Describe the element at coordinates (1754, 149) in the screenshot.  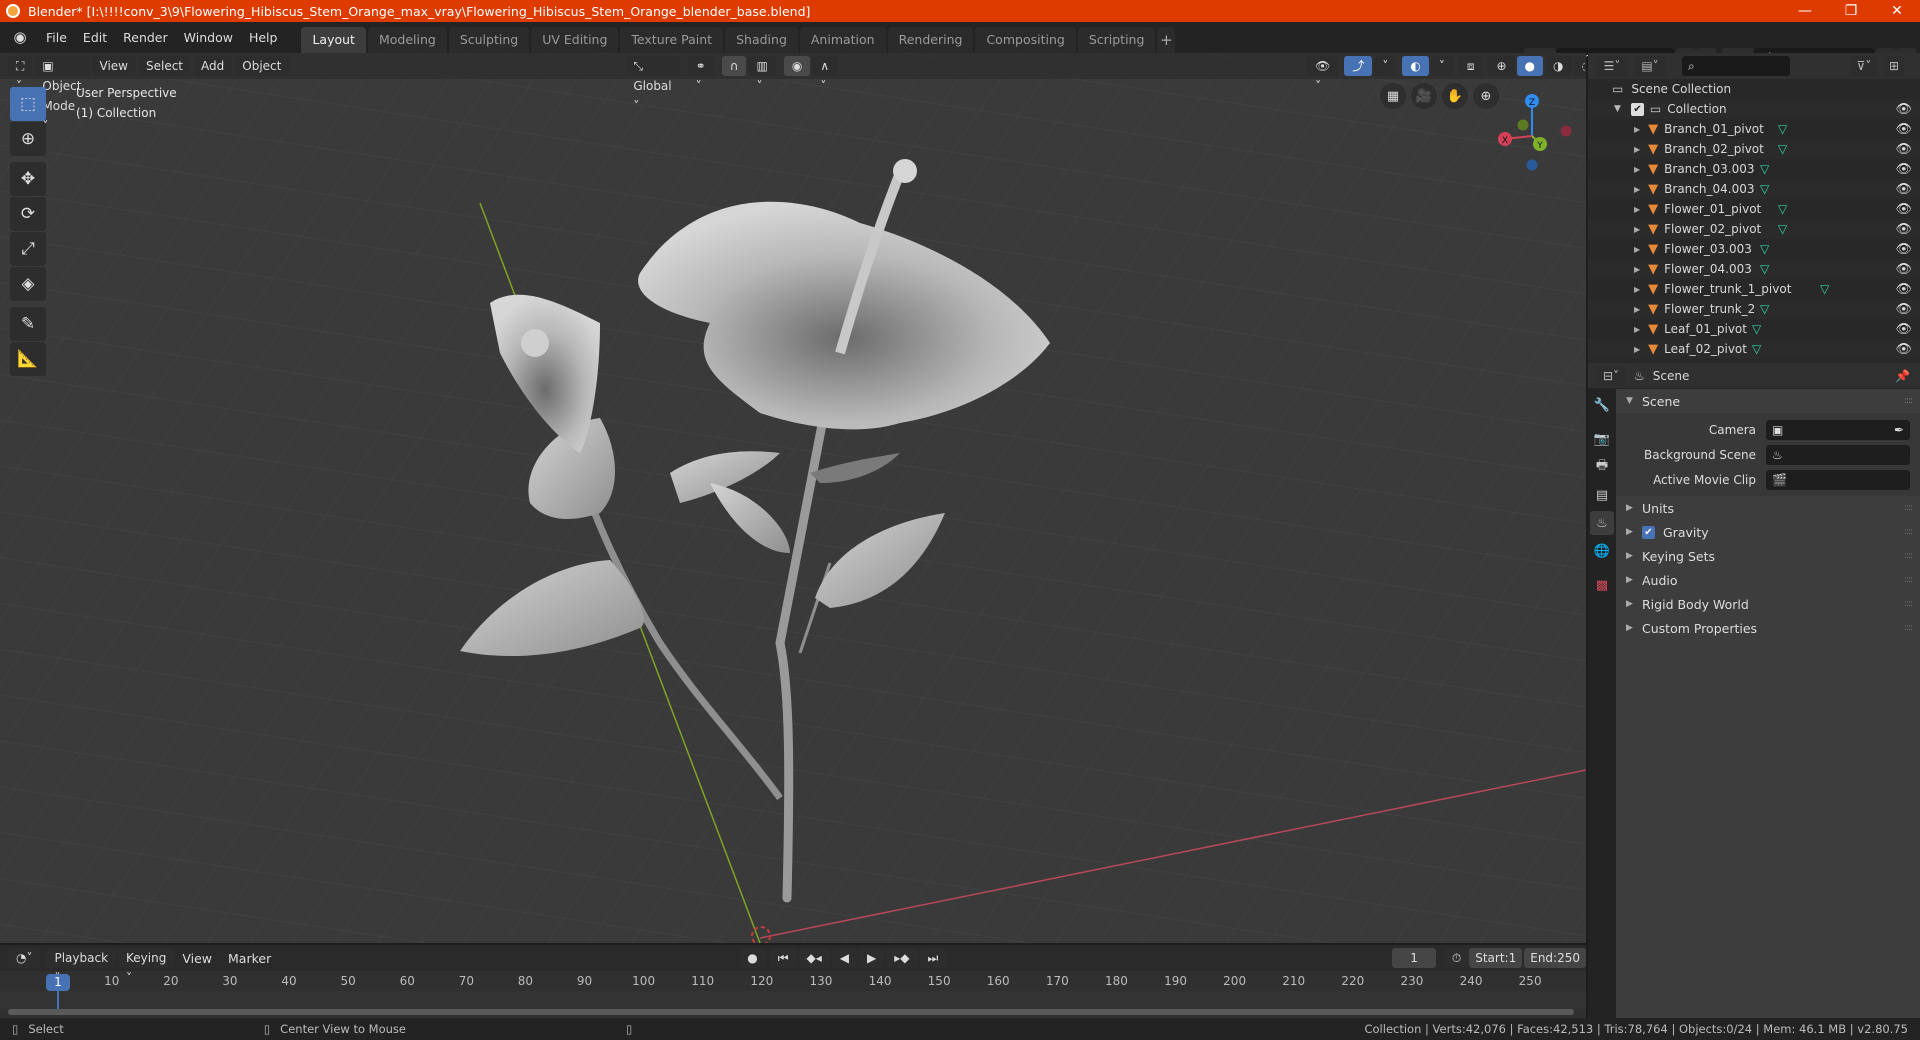
I see `outliner-object-row: ▶ ▼ Branch_02_pivot ▽ 👁` at that location.